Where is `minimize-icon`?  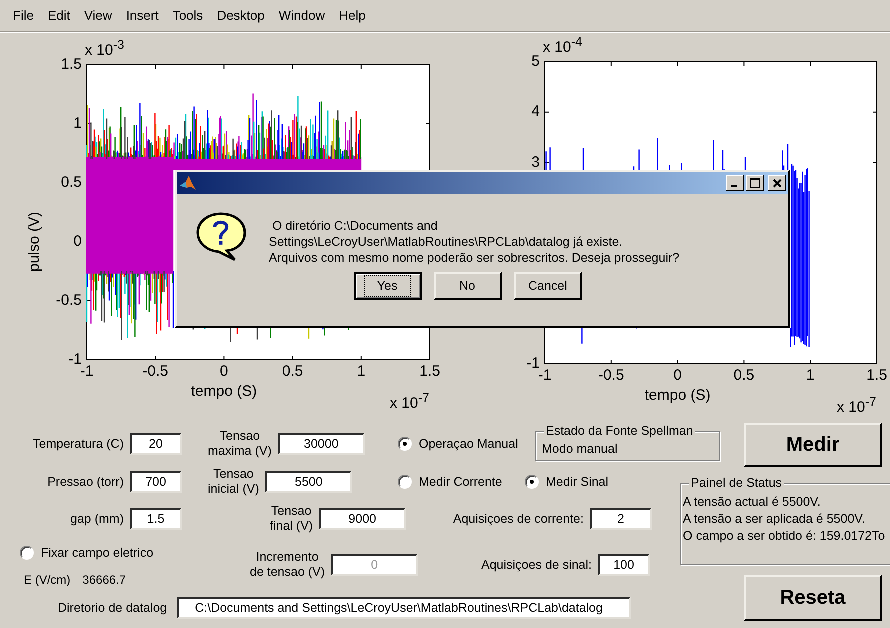 minimize-icon is located at coordinates (735, 183).